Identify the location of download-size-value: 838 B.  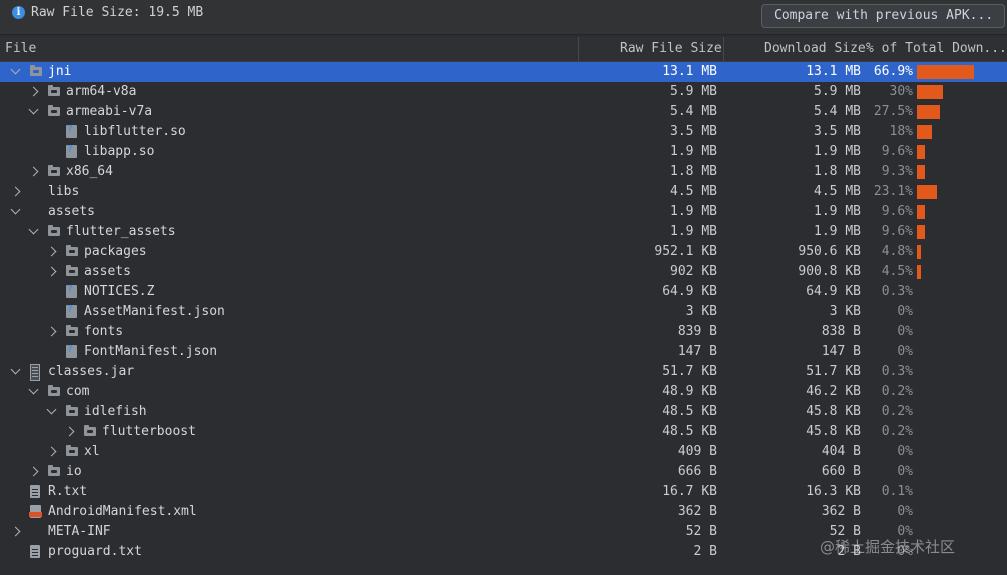
(841, 331).